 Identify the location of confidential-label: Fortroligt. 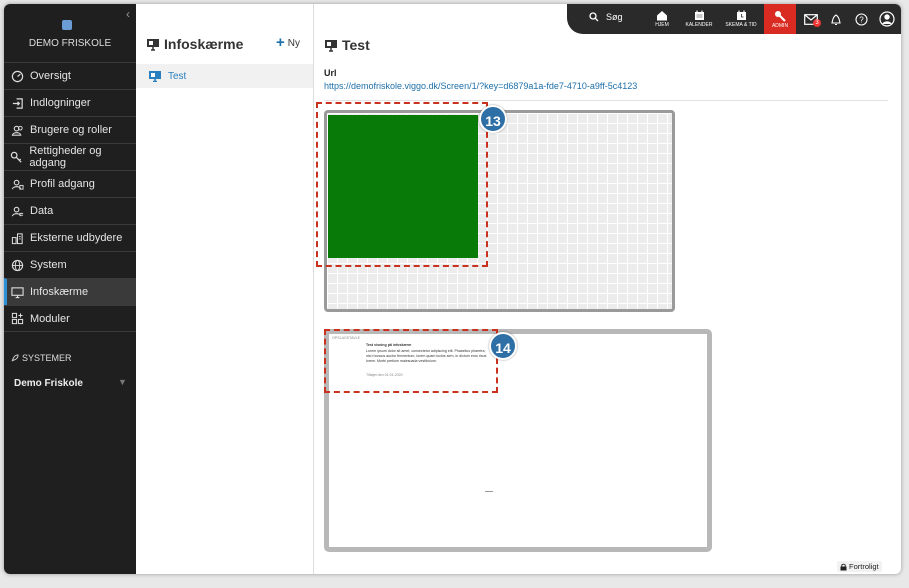
(864, 566).